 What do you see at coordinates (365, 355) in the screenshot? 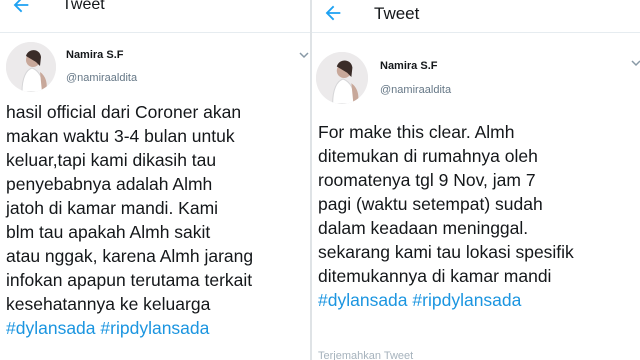
I see `translate-tweet-link: Terjemahkan Tweet` at bounding box center [365, 355].